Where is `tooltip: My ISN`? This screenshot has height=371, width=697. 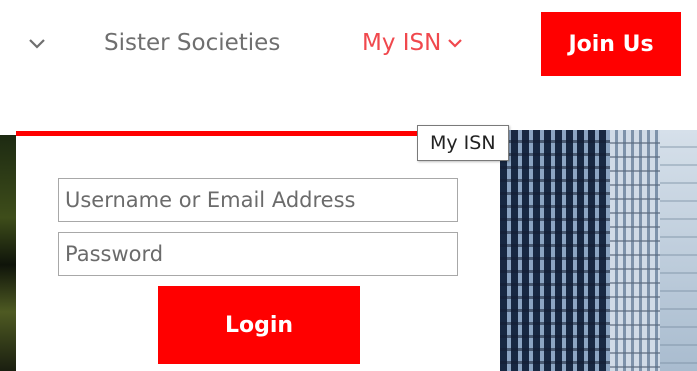
tooltip: My ISN is located at coordinates (463, 143).